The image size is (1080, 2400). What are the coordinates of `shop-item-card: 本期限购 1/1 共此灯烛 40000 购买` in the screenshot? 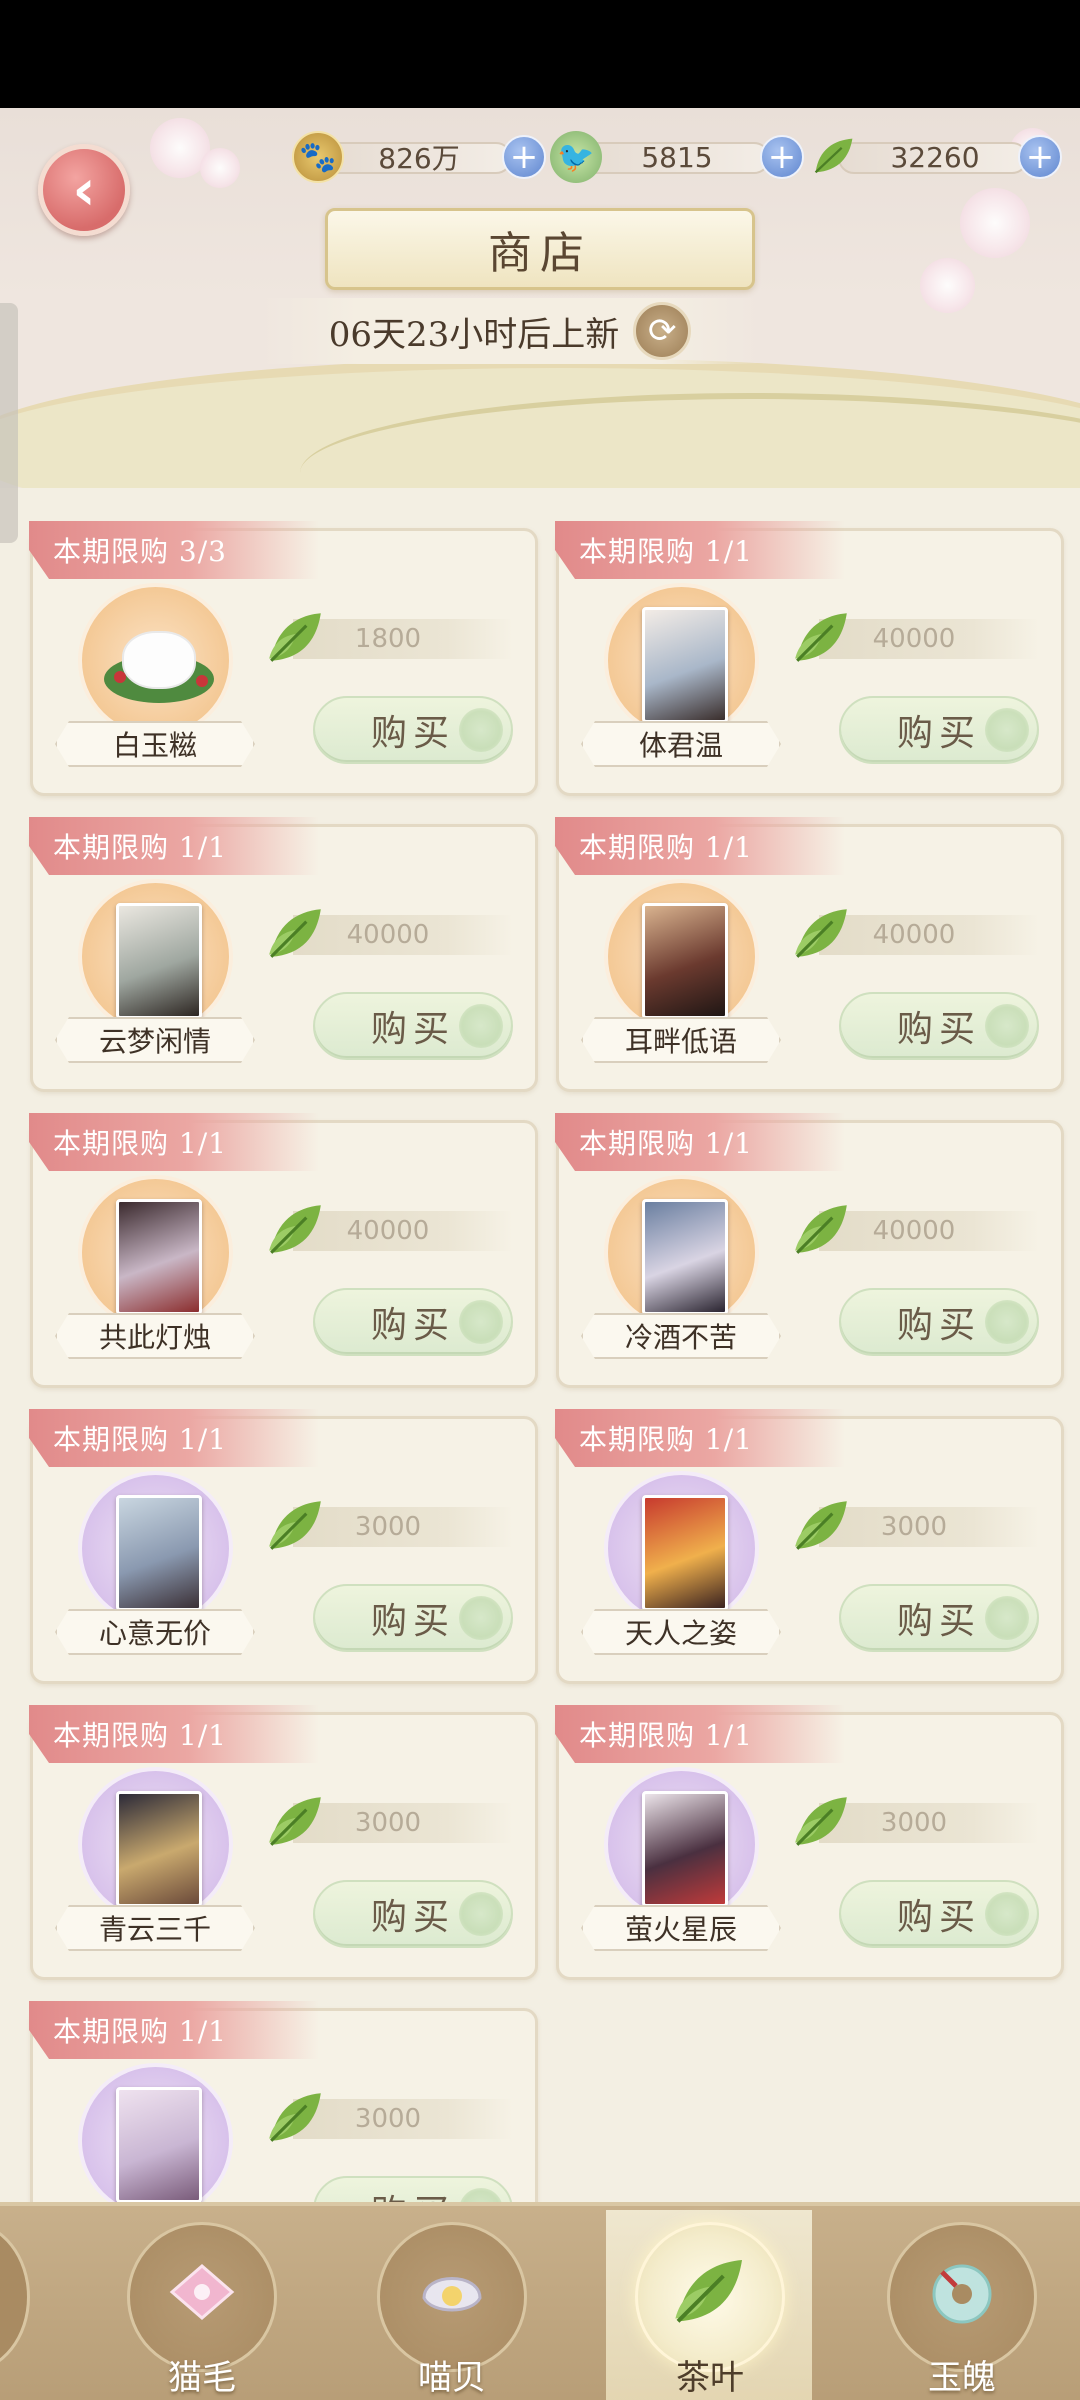 It's located at (283, 1250).